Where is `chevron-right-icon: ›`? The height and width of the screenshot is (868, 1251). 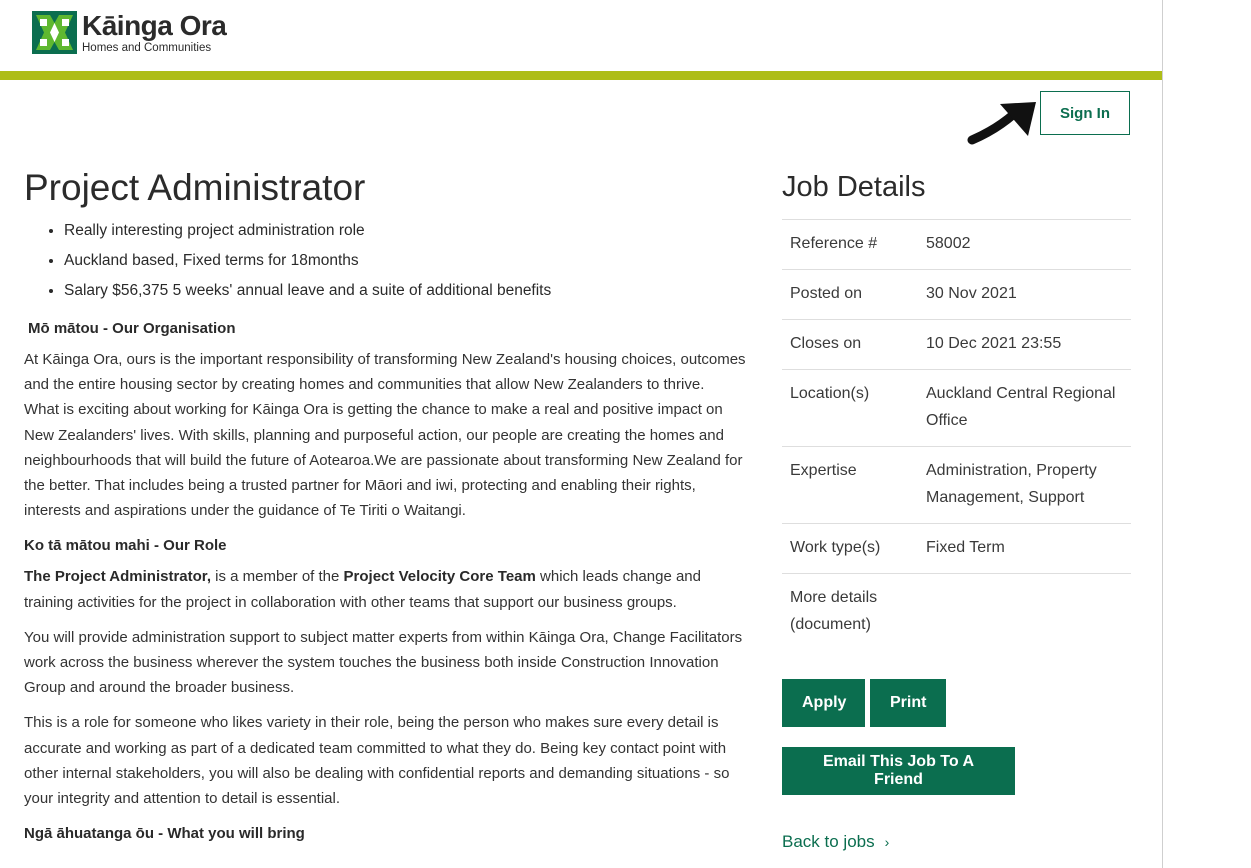
chevron-right-icon: › is located at coordinates (887, 842).